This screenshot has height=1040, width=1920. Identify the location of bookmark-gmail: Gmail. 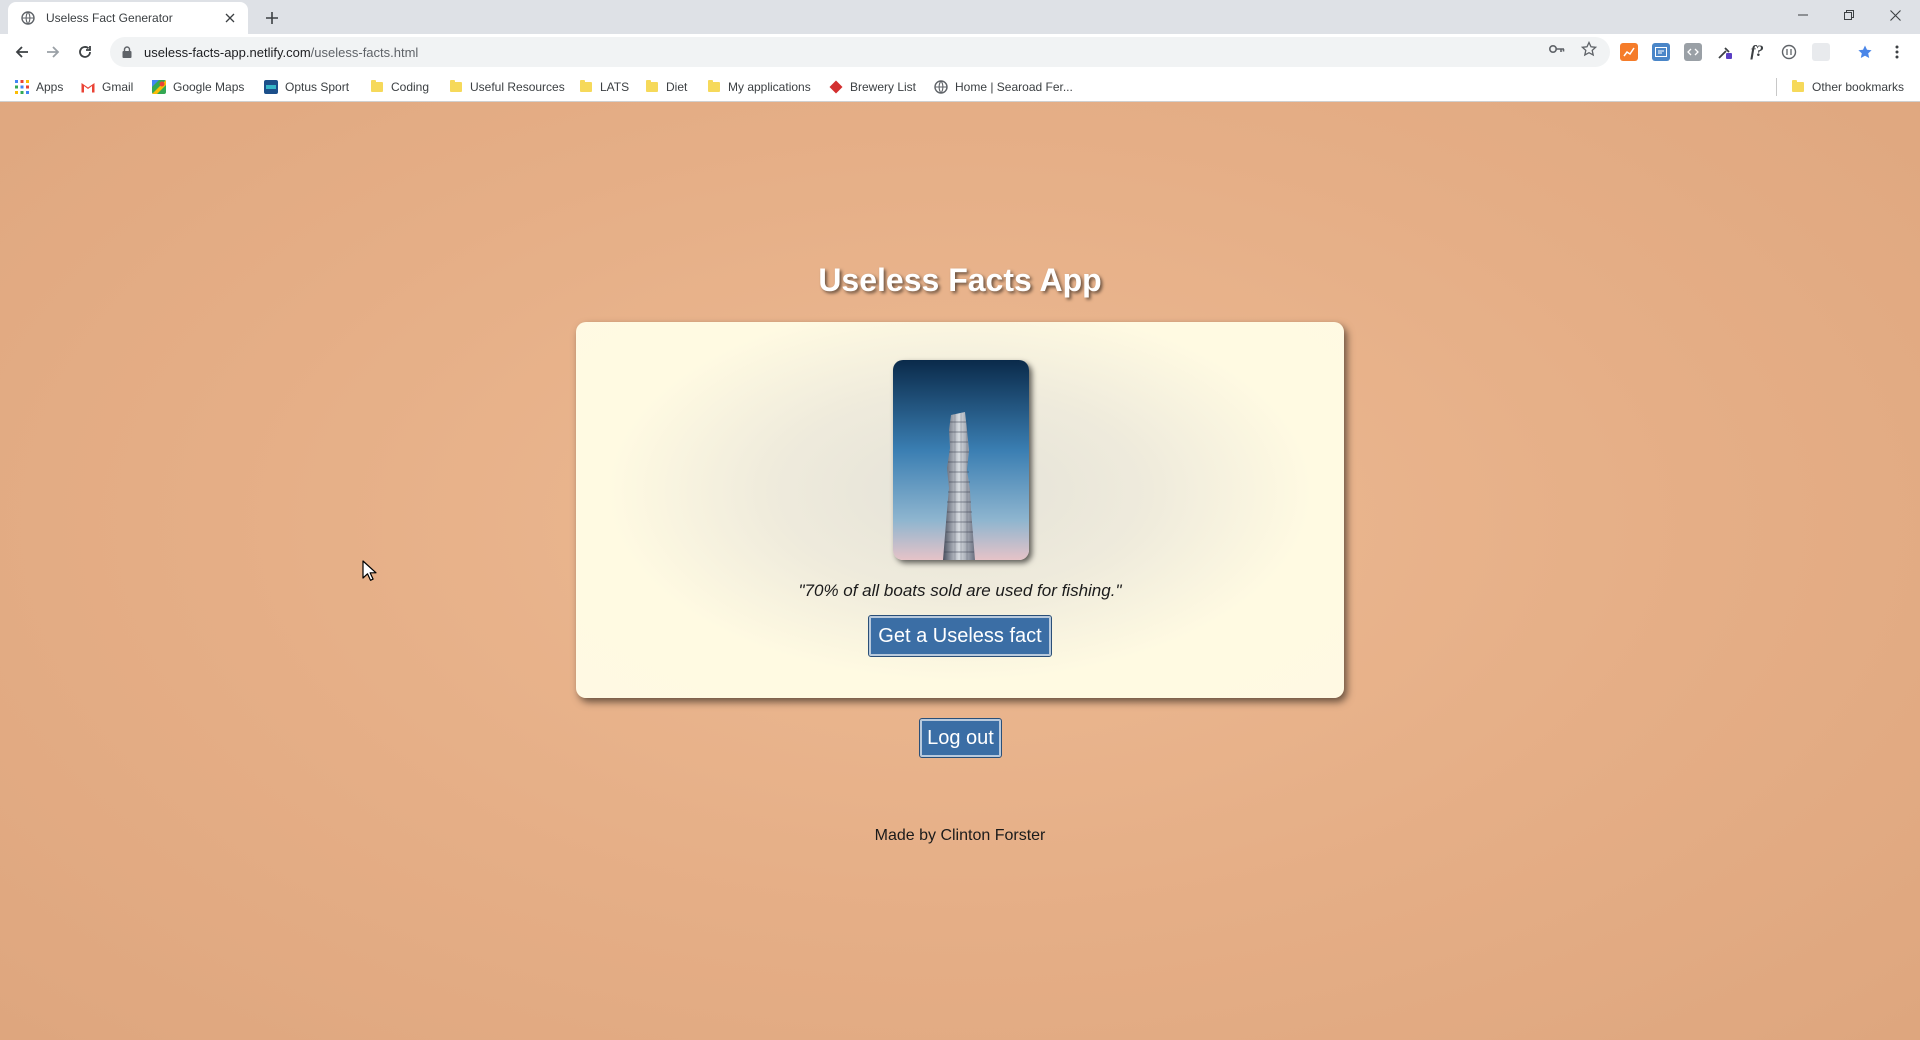
(106, 87).